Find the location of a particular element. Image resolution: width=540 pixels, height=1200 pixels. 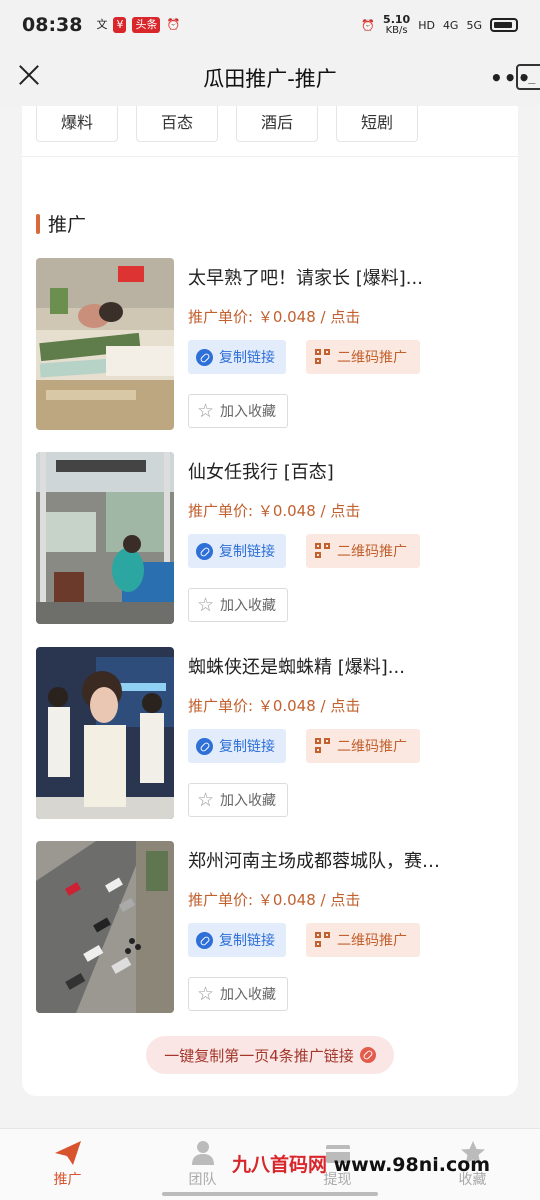

app-notification-icon: ¥ is located at coordinates (120, 25).